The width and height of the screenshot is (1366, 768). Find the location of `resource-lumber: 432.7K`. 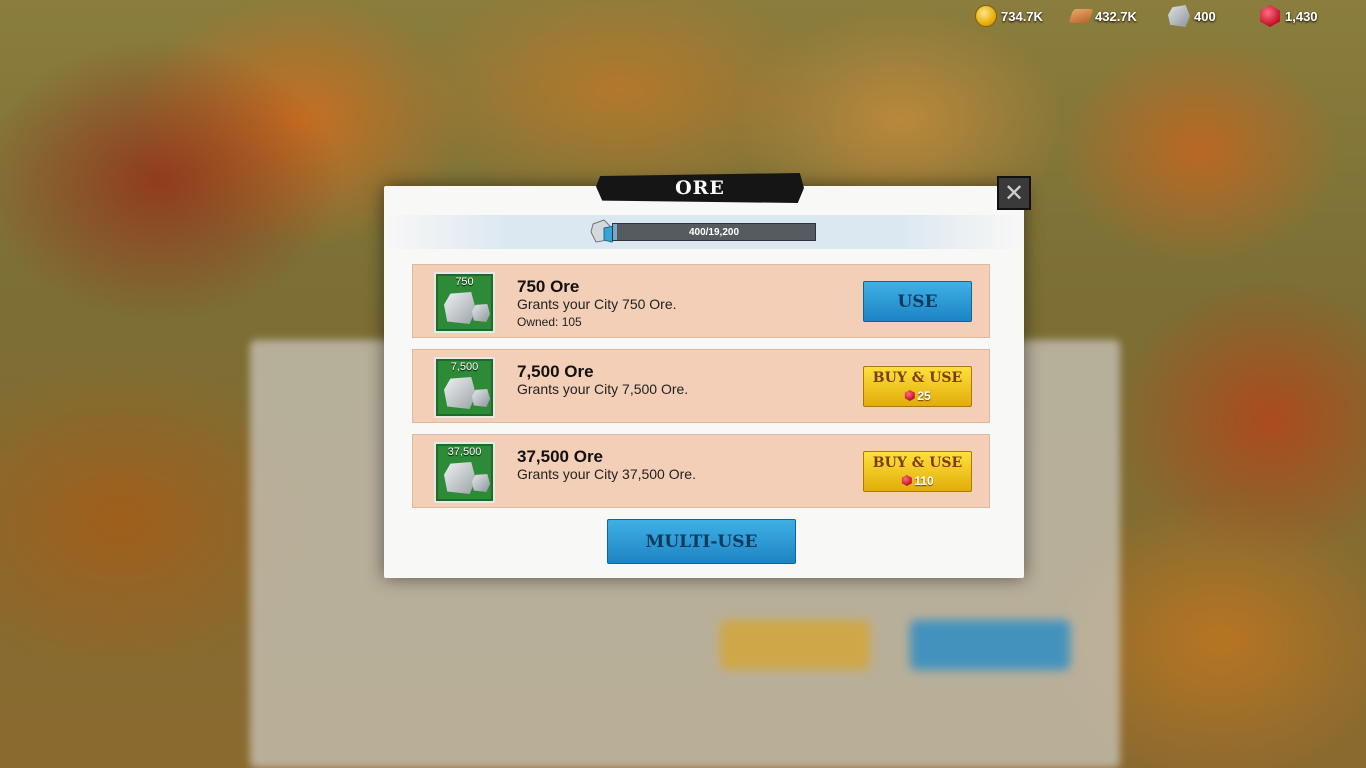

resource-lumber: 432.7K is located at coordinates (1102, 16).